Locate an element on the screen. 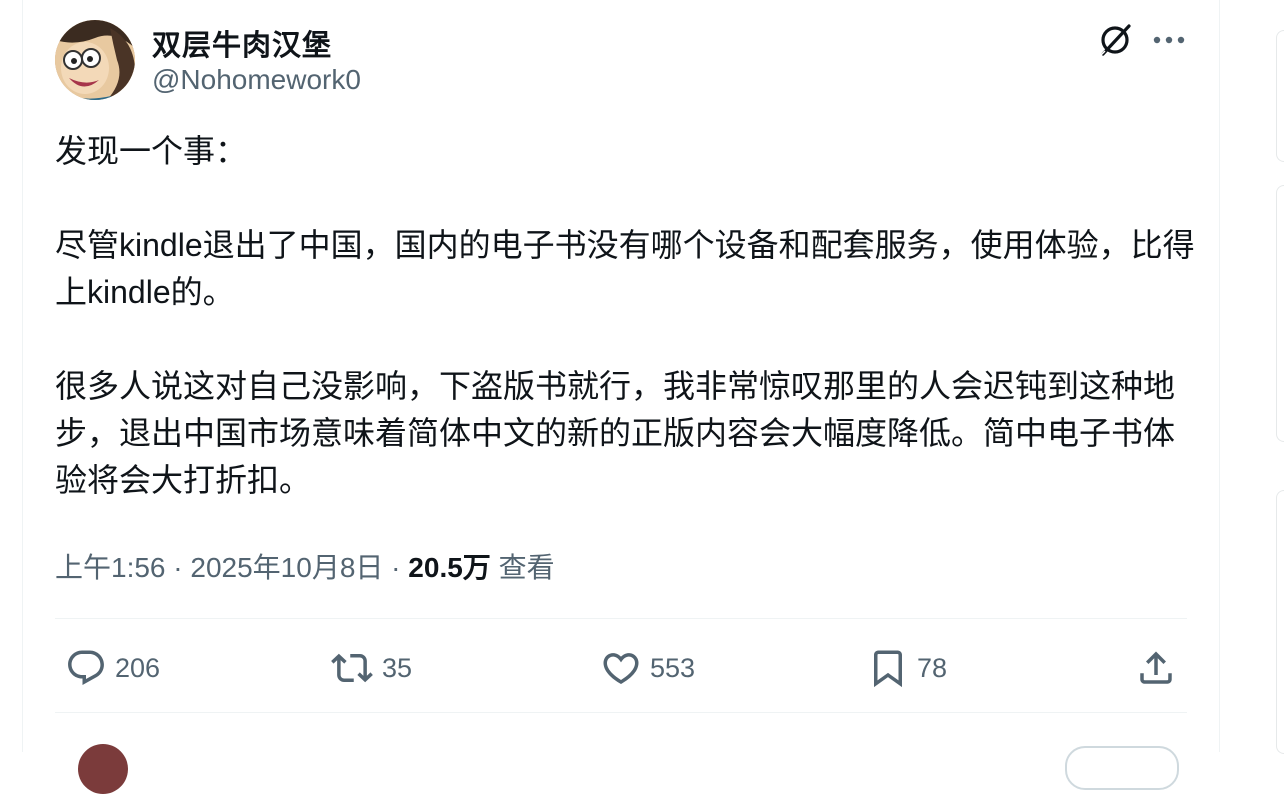 This screenshot has height=794, width=1284. tweet-time: 上午1:56 is located at coordinates (110, 567).